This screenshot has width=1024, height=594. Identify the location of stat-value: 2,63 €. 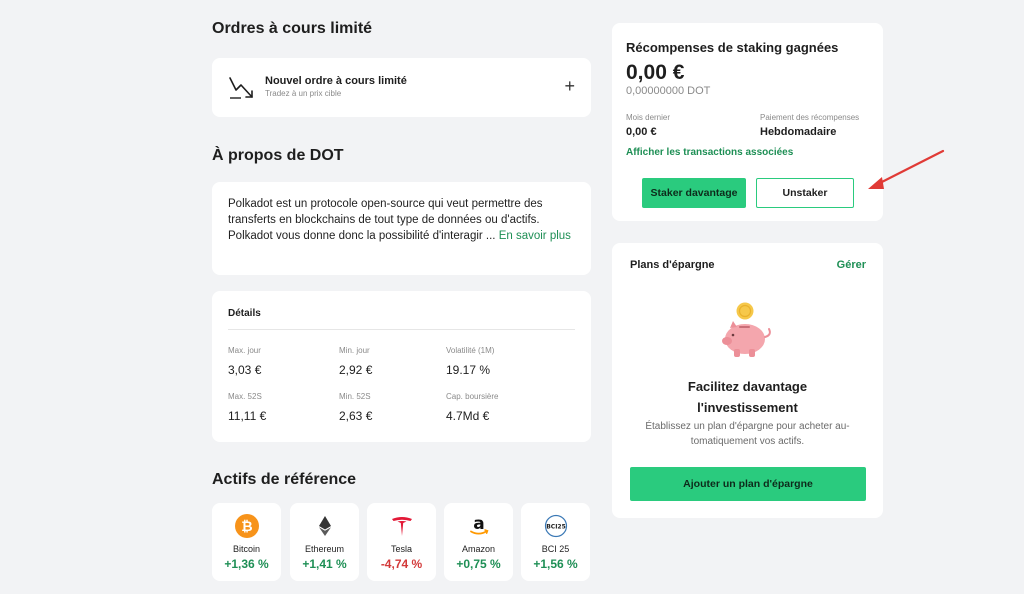
(356, 416).